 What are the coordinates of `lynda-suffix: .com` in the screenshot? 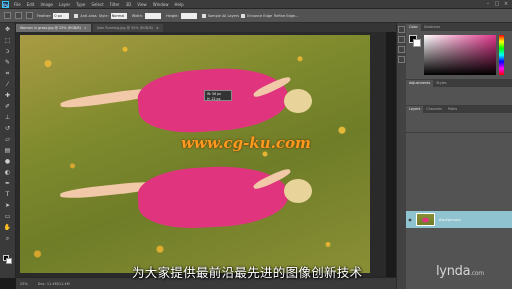 It's located at (477, 273).